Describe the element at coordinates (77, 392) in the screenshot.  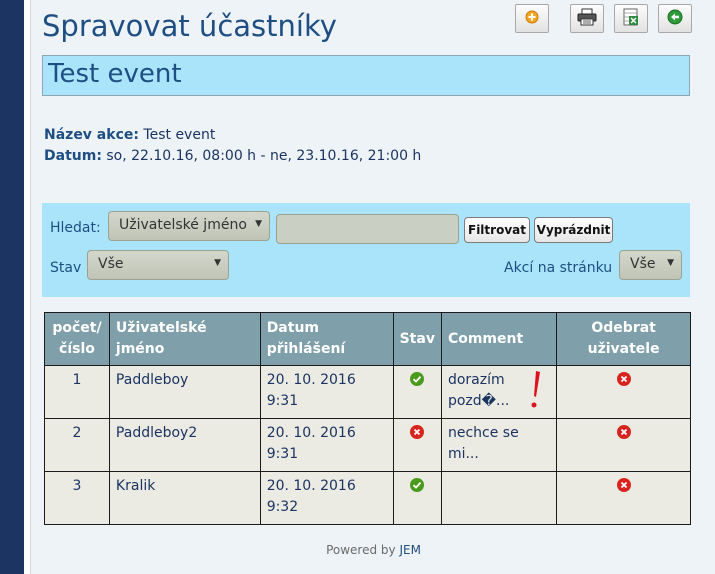
I see `row-number: 1` at that location.